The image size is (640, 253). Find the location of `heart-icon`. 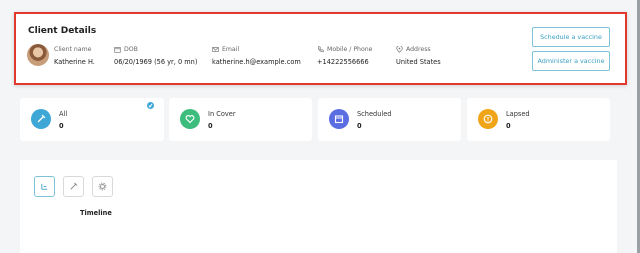

heart-icon is located at coordinates (190, 119).